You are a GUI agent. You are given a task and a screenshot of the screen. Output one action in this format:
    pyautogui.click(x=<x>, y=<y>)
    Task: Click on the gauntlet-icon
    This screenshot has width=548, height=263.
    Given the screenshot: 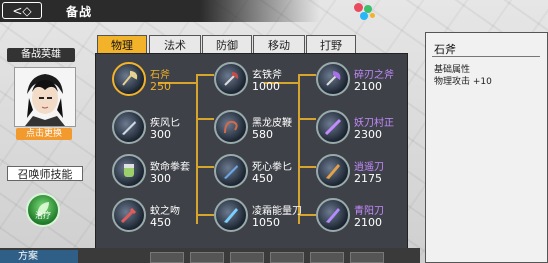 What is the action you would take?
    pyautogui.click(x=129, y=171)
    